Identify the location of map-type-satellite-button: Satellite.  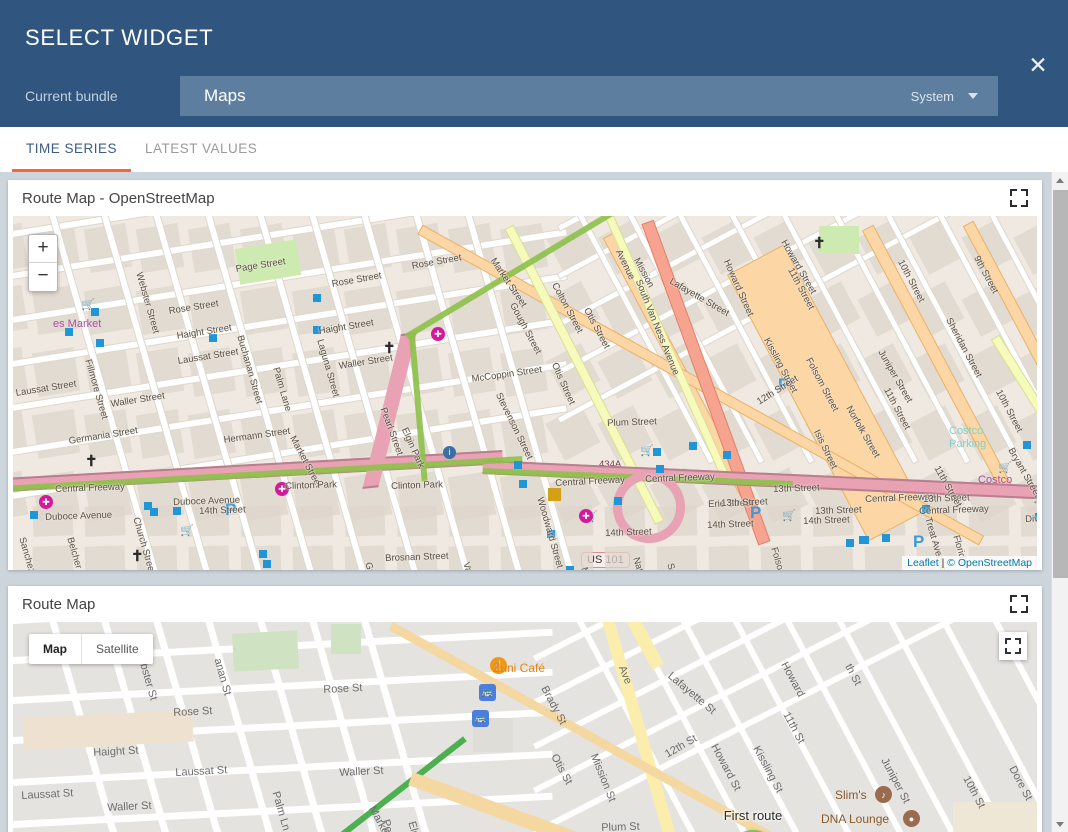
(117, 649).